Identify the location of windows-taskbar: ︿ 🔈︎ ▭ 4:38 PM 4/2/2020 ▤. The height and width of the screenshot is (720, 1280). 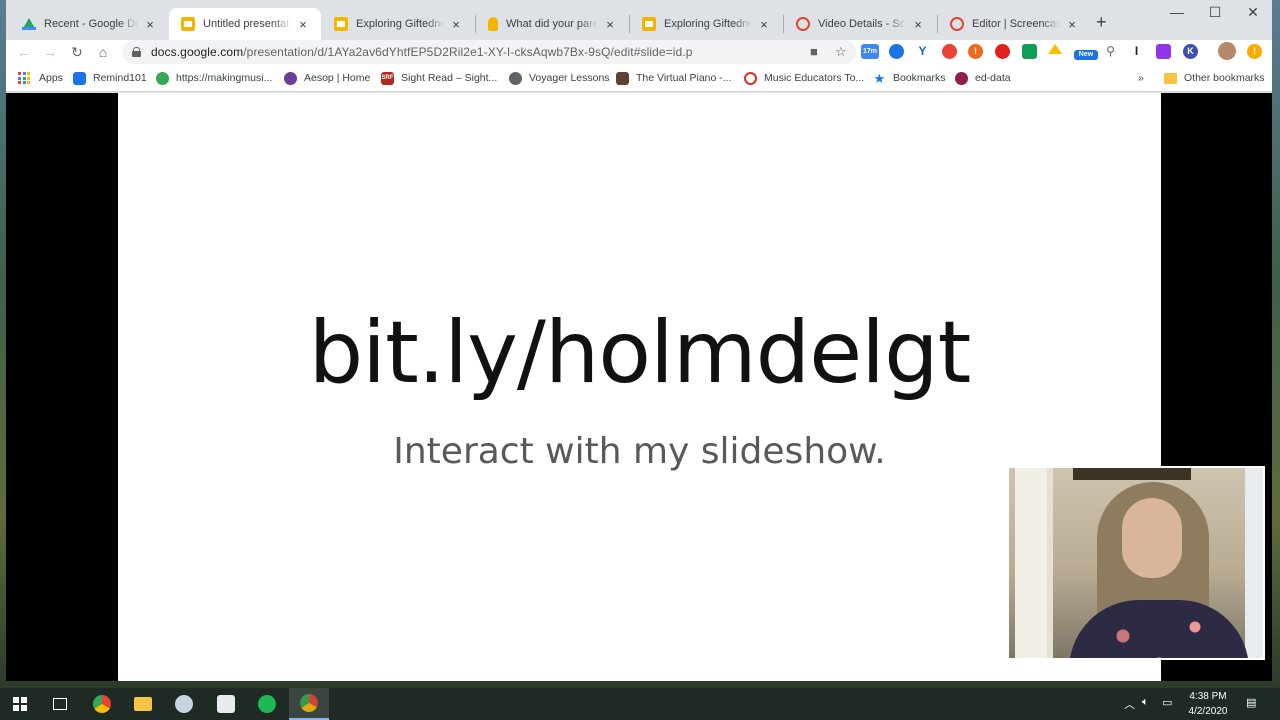
(640, 704).